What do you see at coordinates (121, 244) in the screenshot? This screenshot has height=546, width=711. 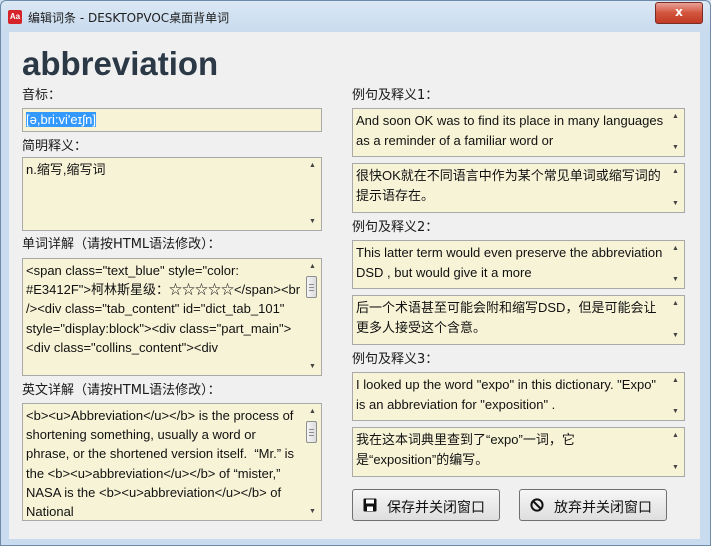 I see `detail-label: 单词详解（请按HTML语法修改）：` at bounding box center [121, 244].